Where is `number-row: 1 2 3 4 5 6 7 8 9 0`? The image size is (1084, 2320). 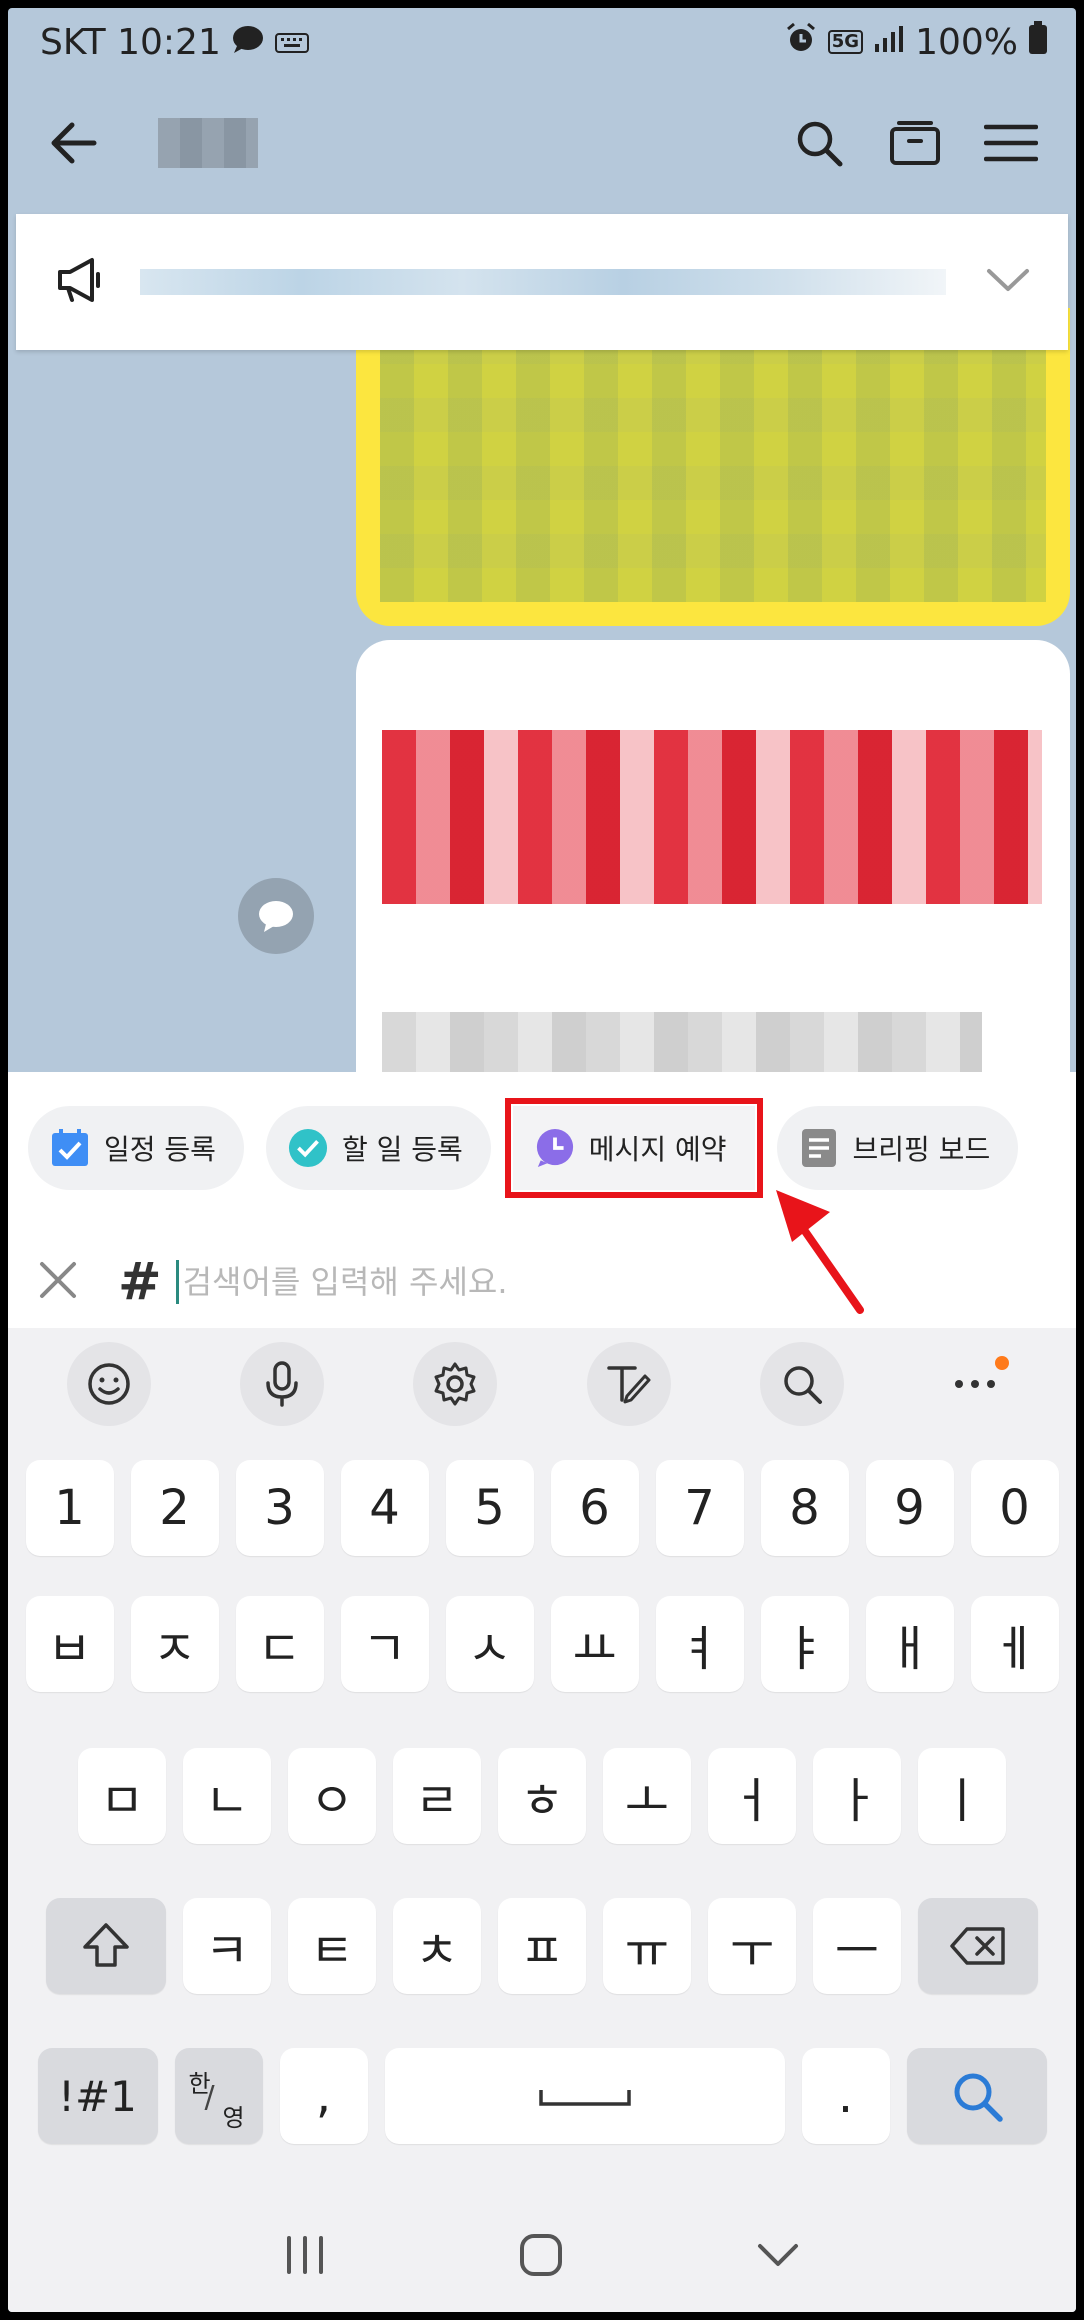
number-row: 1 2 3 4 5 6 7 8 9 0 is located at coordinates (542, 1508).